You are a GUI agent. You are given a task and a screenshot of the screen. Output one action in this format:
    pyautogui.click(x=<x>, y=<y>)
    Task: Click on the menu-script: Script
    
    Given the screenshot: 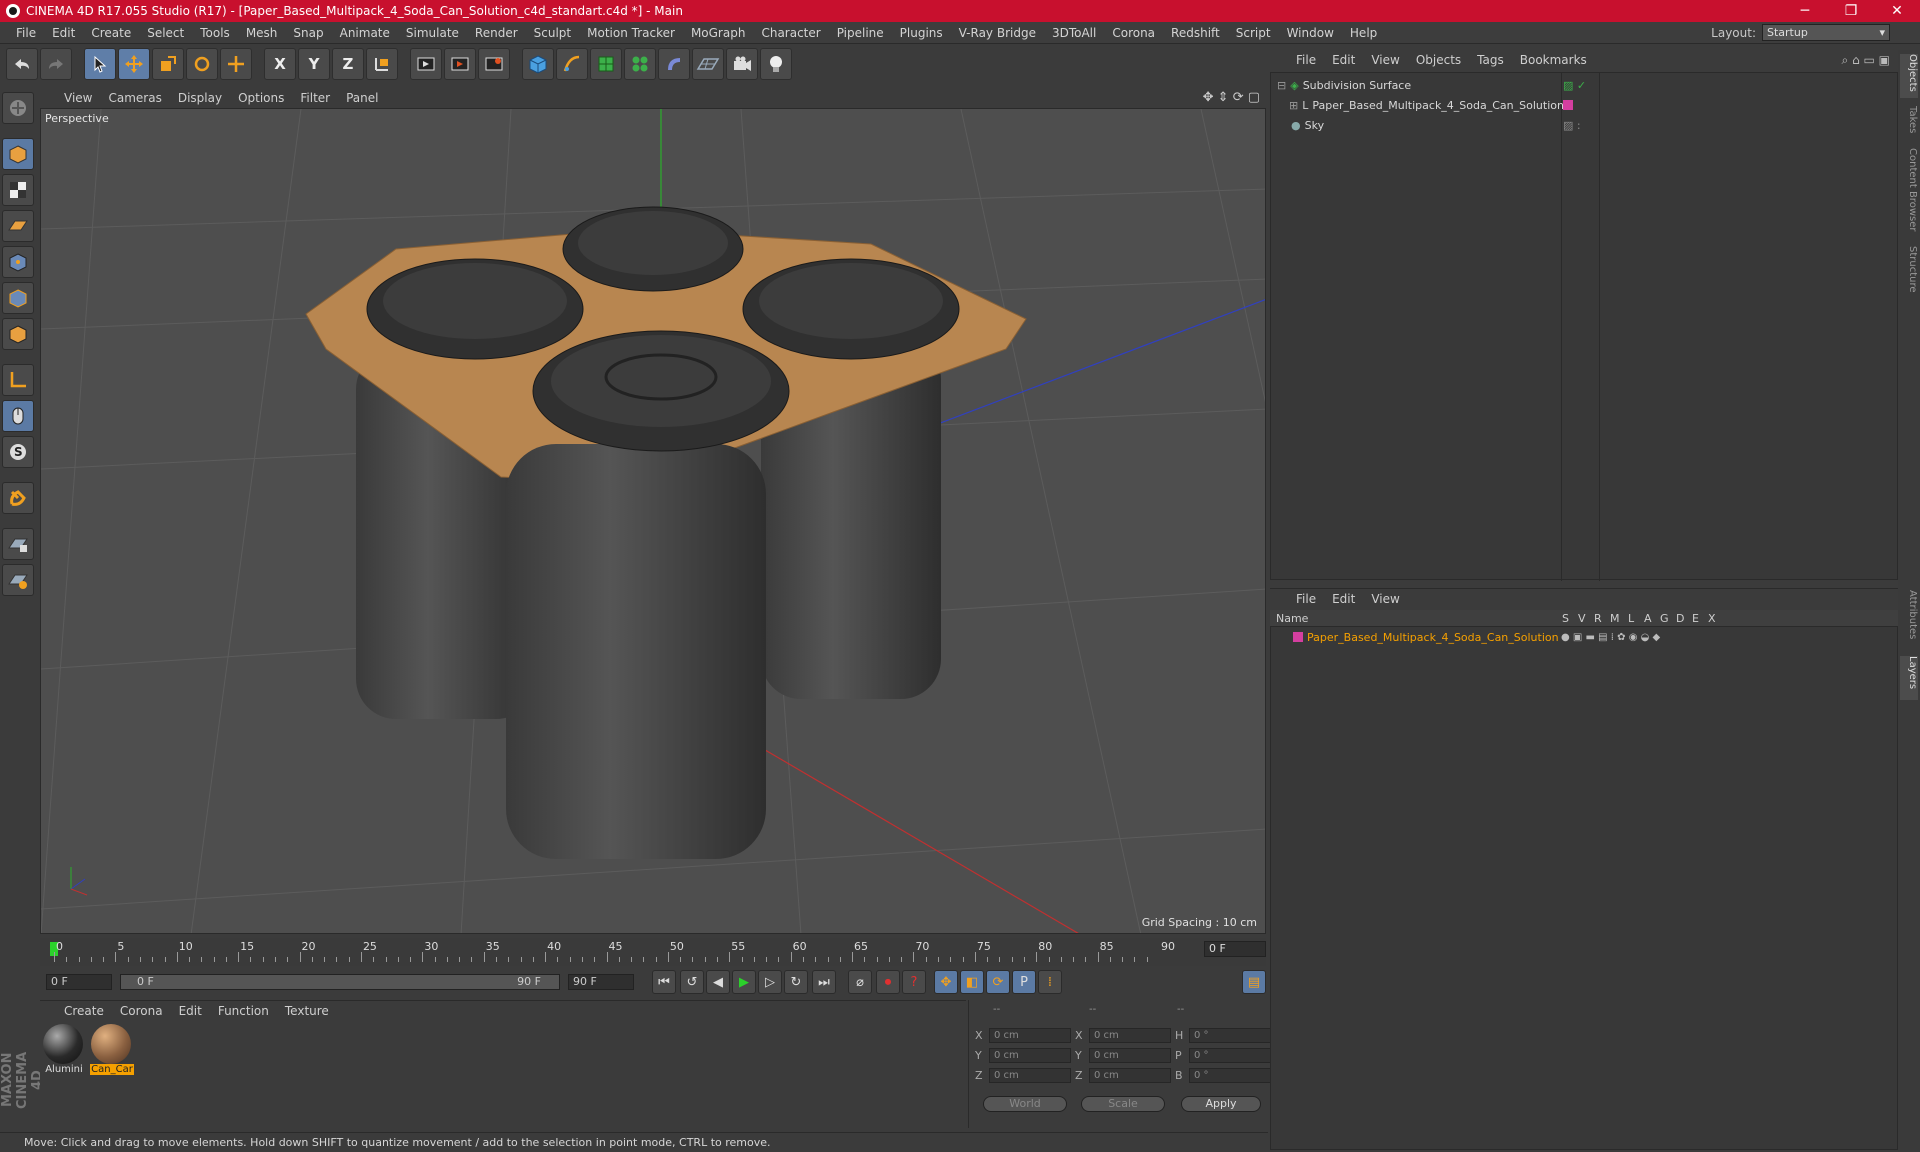 What is the action you would take?
    pyautogui.click(x=1253, y=33)
    